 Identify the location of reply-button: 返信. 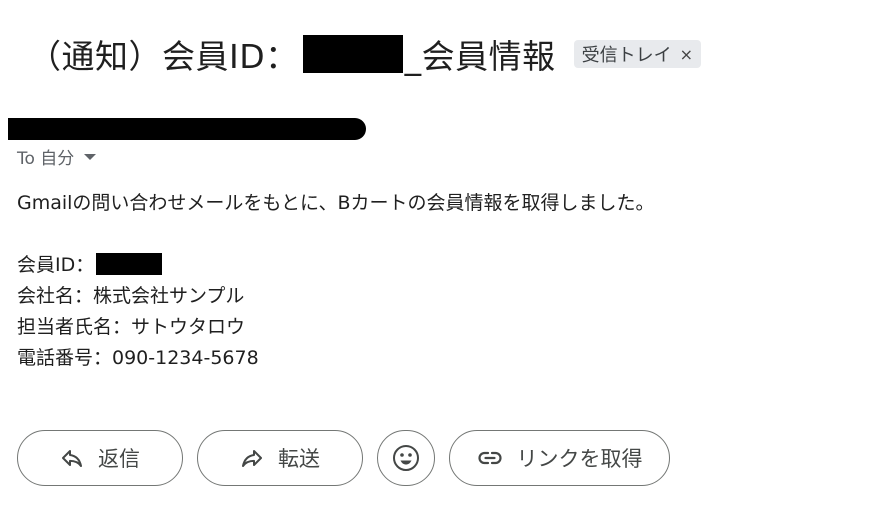
(100, 458).